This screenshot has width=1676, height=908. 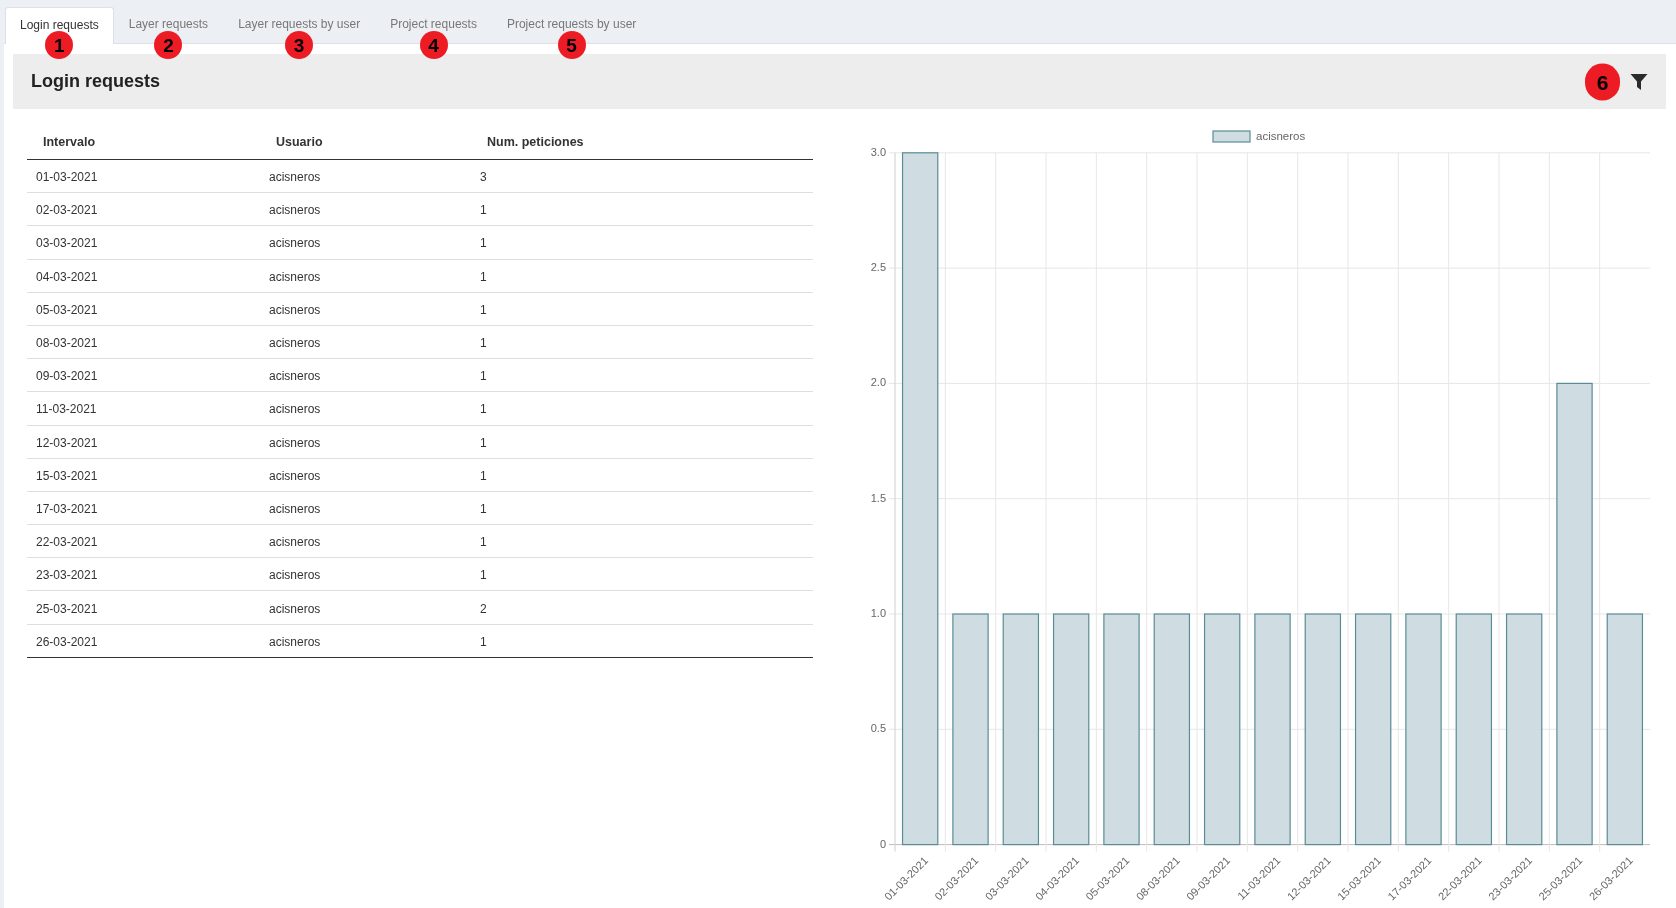 What do you see at coordinates (66, 409) in the screenshot?
I see `table-cell: 11-03-2021` at bounding box center [66, 409].